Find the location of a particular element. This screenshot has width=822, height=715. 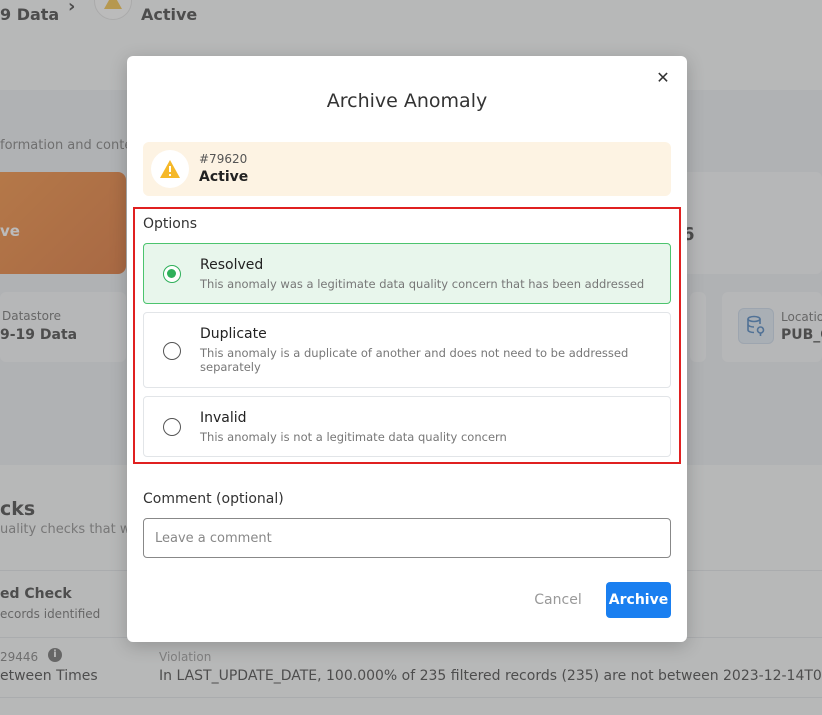

anomaly-status: Active is located at coordinates (224, 177).